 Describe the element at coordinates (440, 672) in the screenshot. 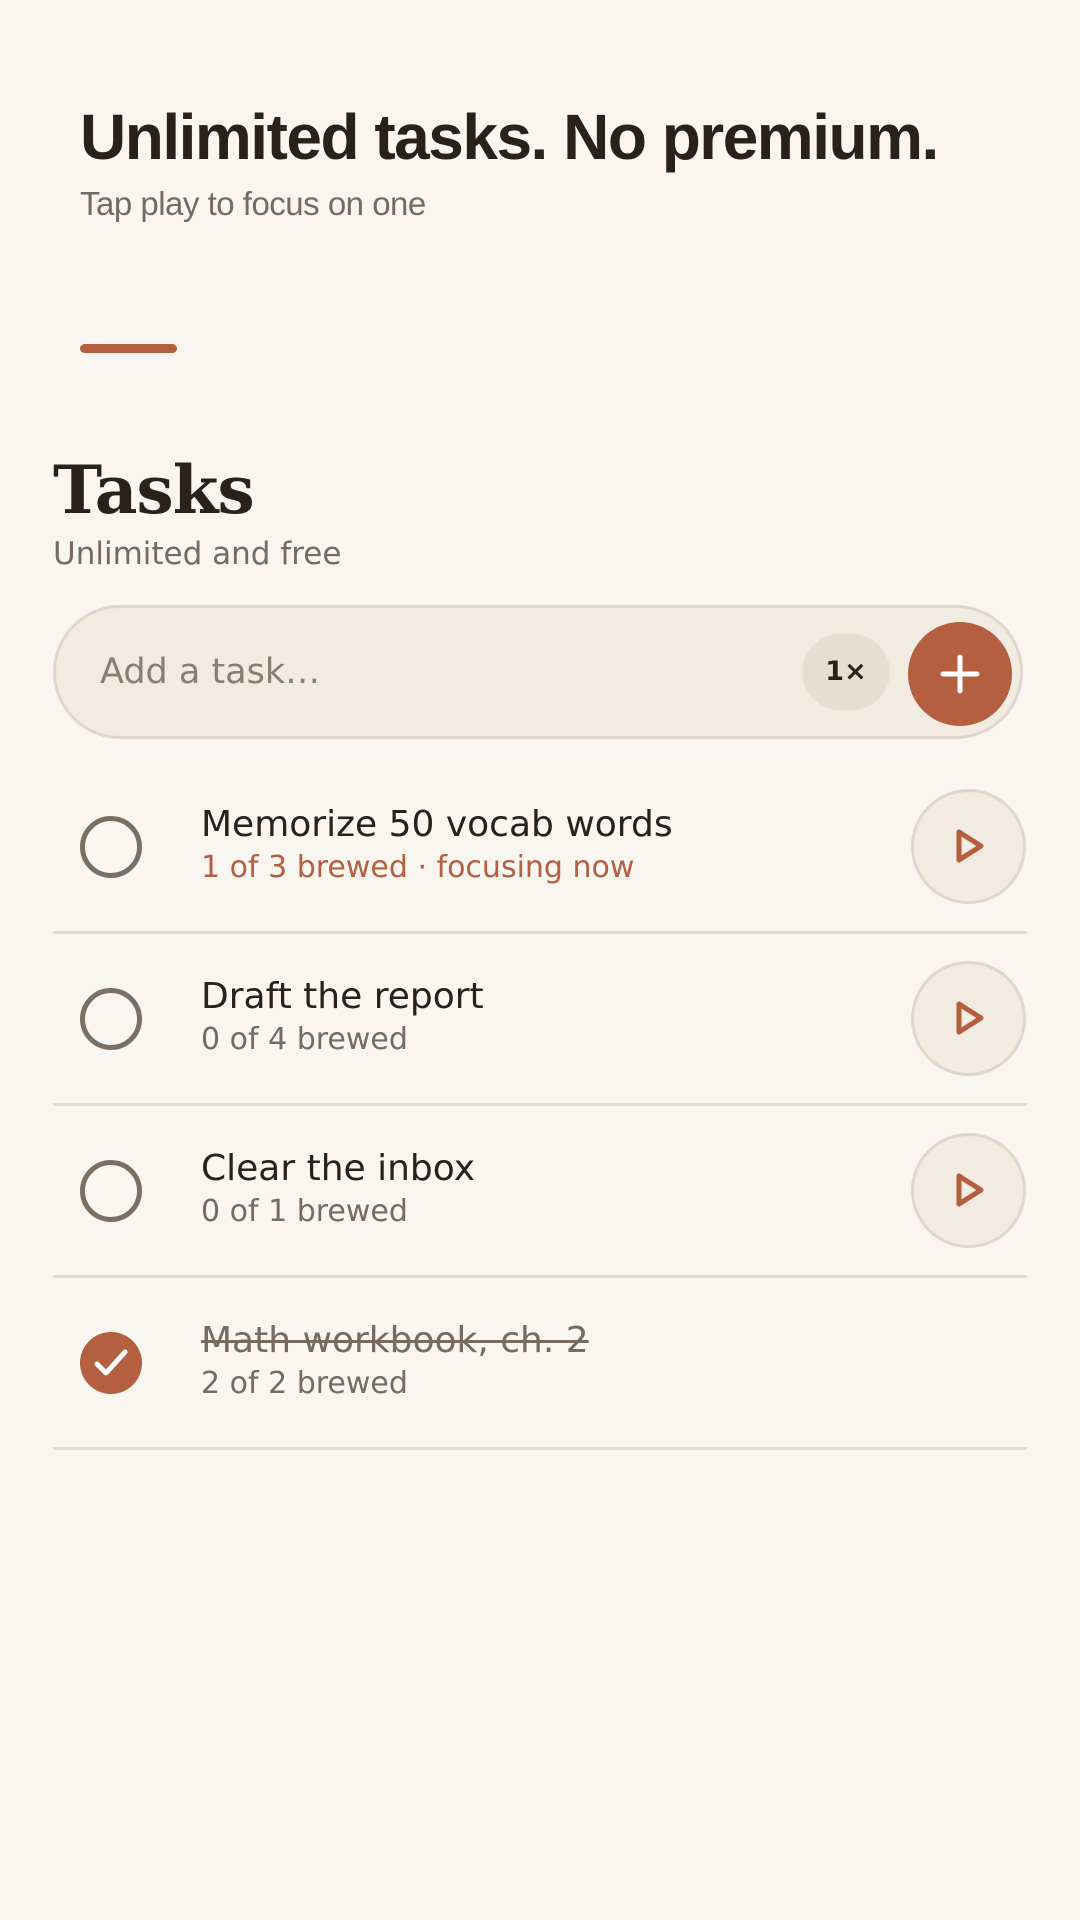

I see `add-task-input` at that location.